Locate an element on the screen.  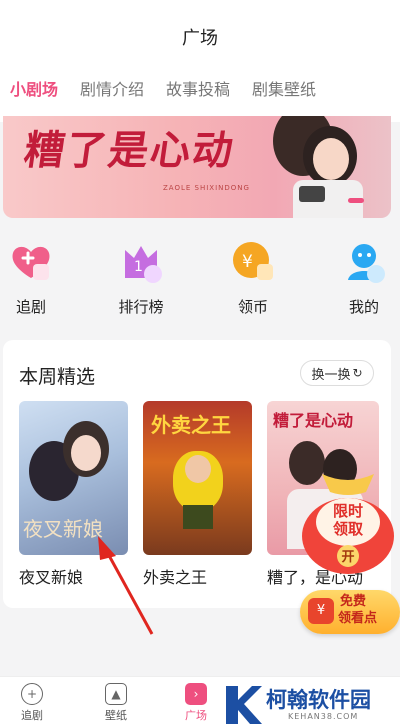
heart-plus-icon: + is located at coordinates (32, 694).